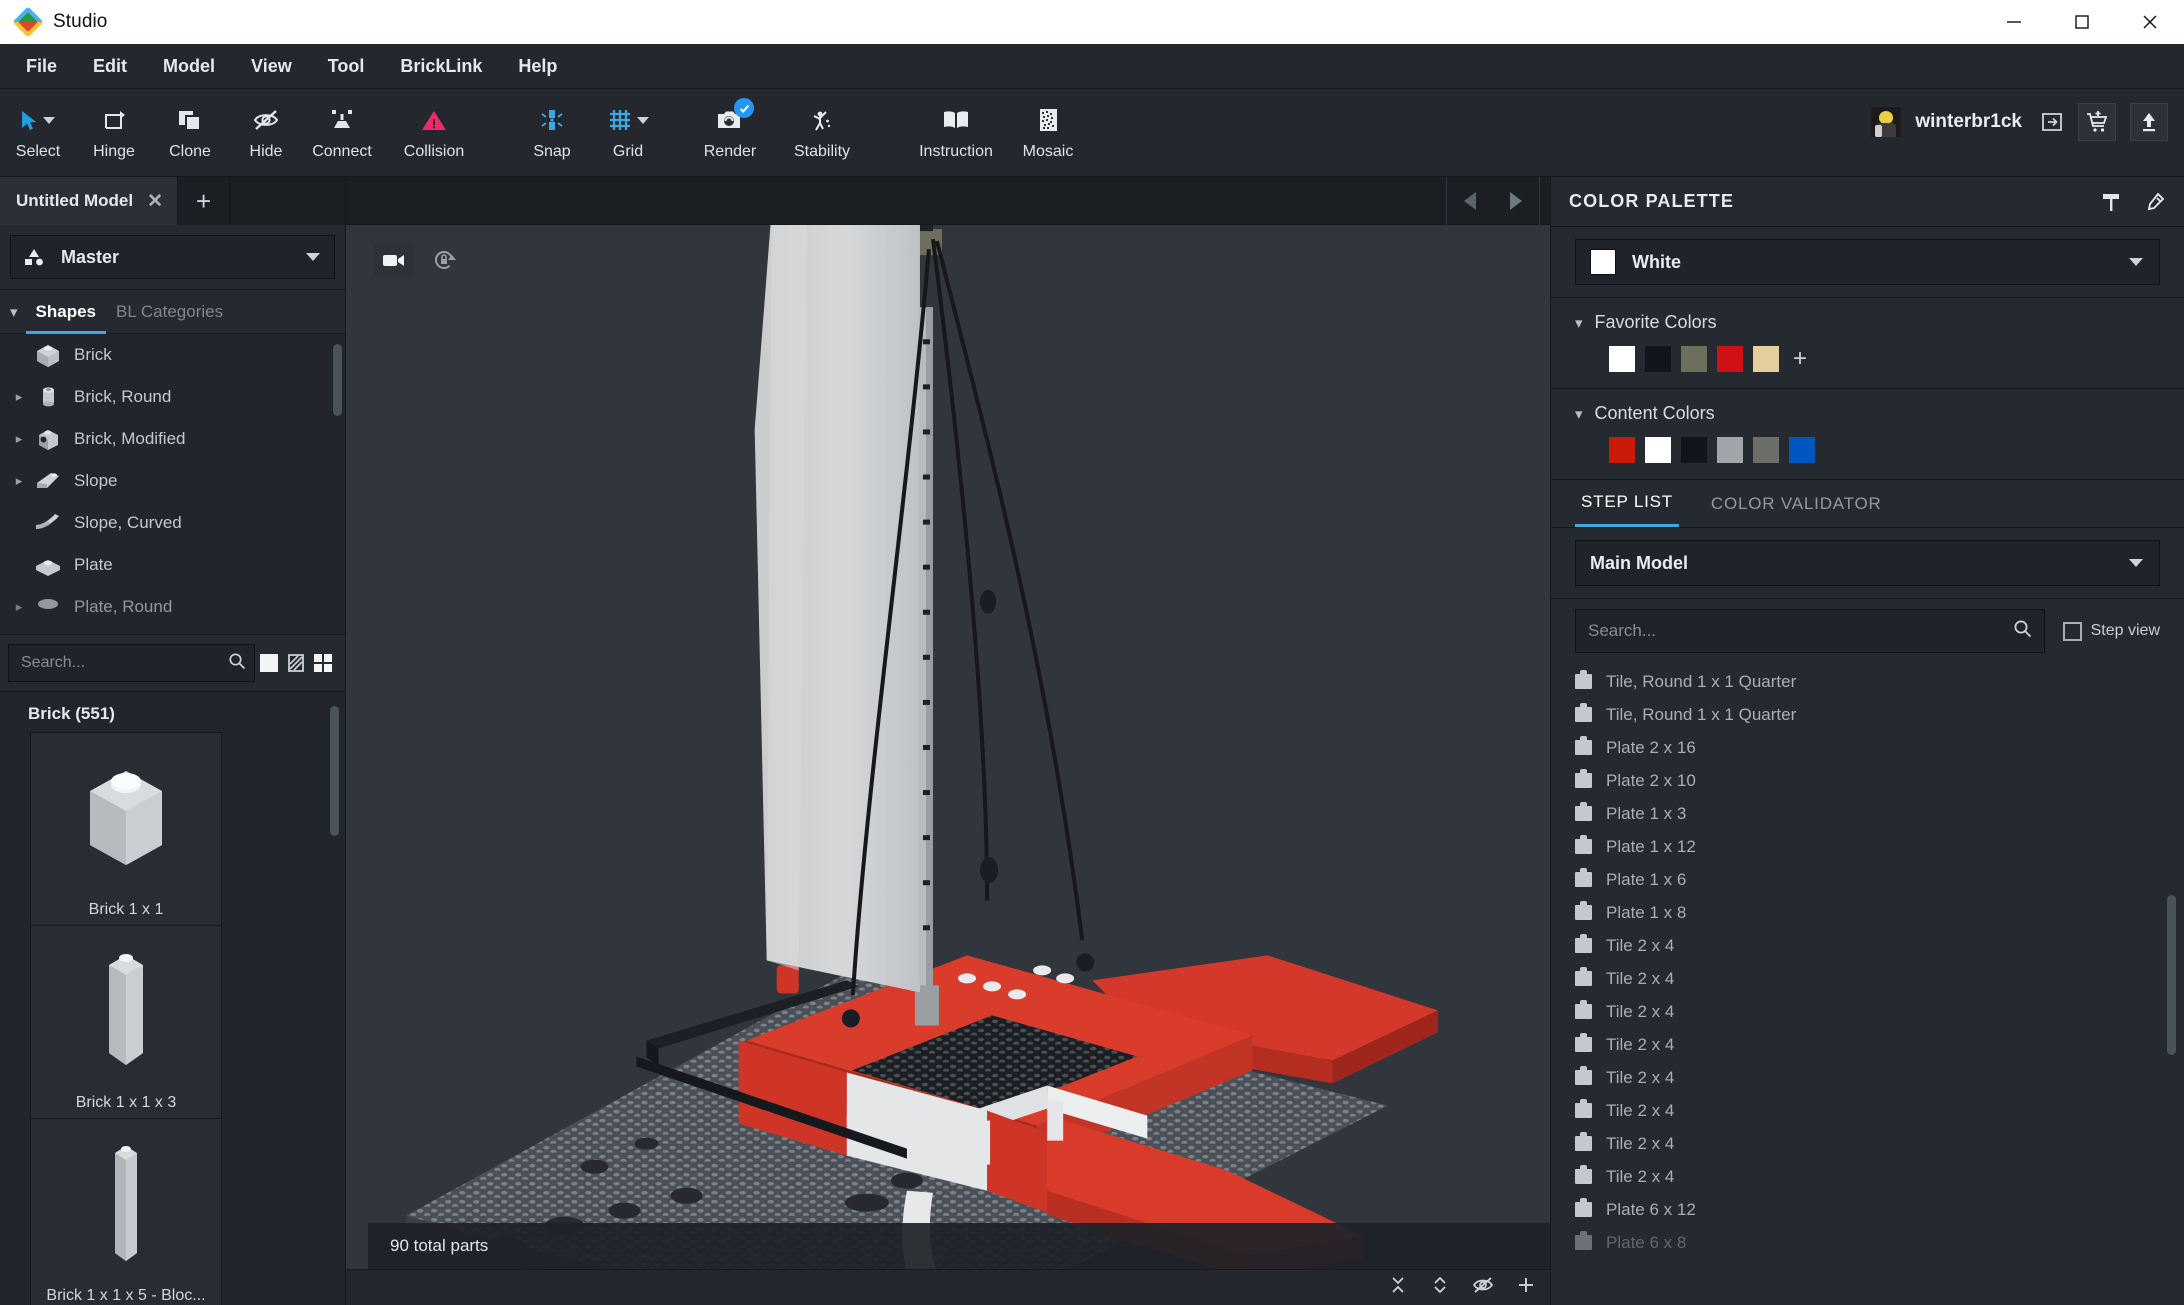 The image size is (2184, 1305). I want to click on tool-hide: Hide, so click(266, 125).